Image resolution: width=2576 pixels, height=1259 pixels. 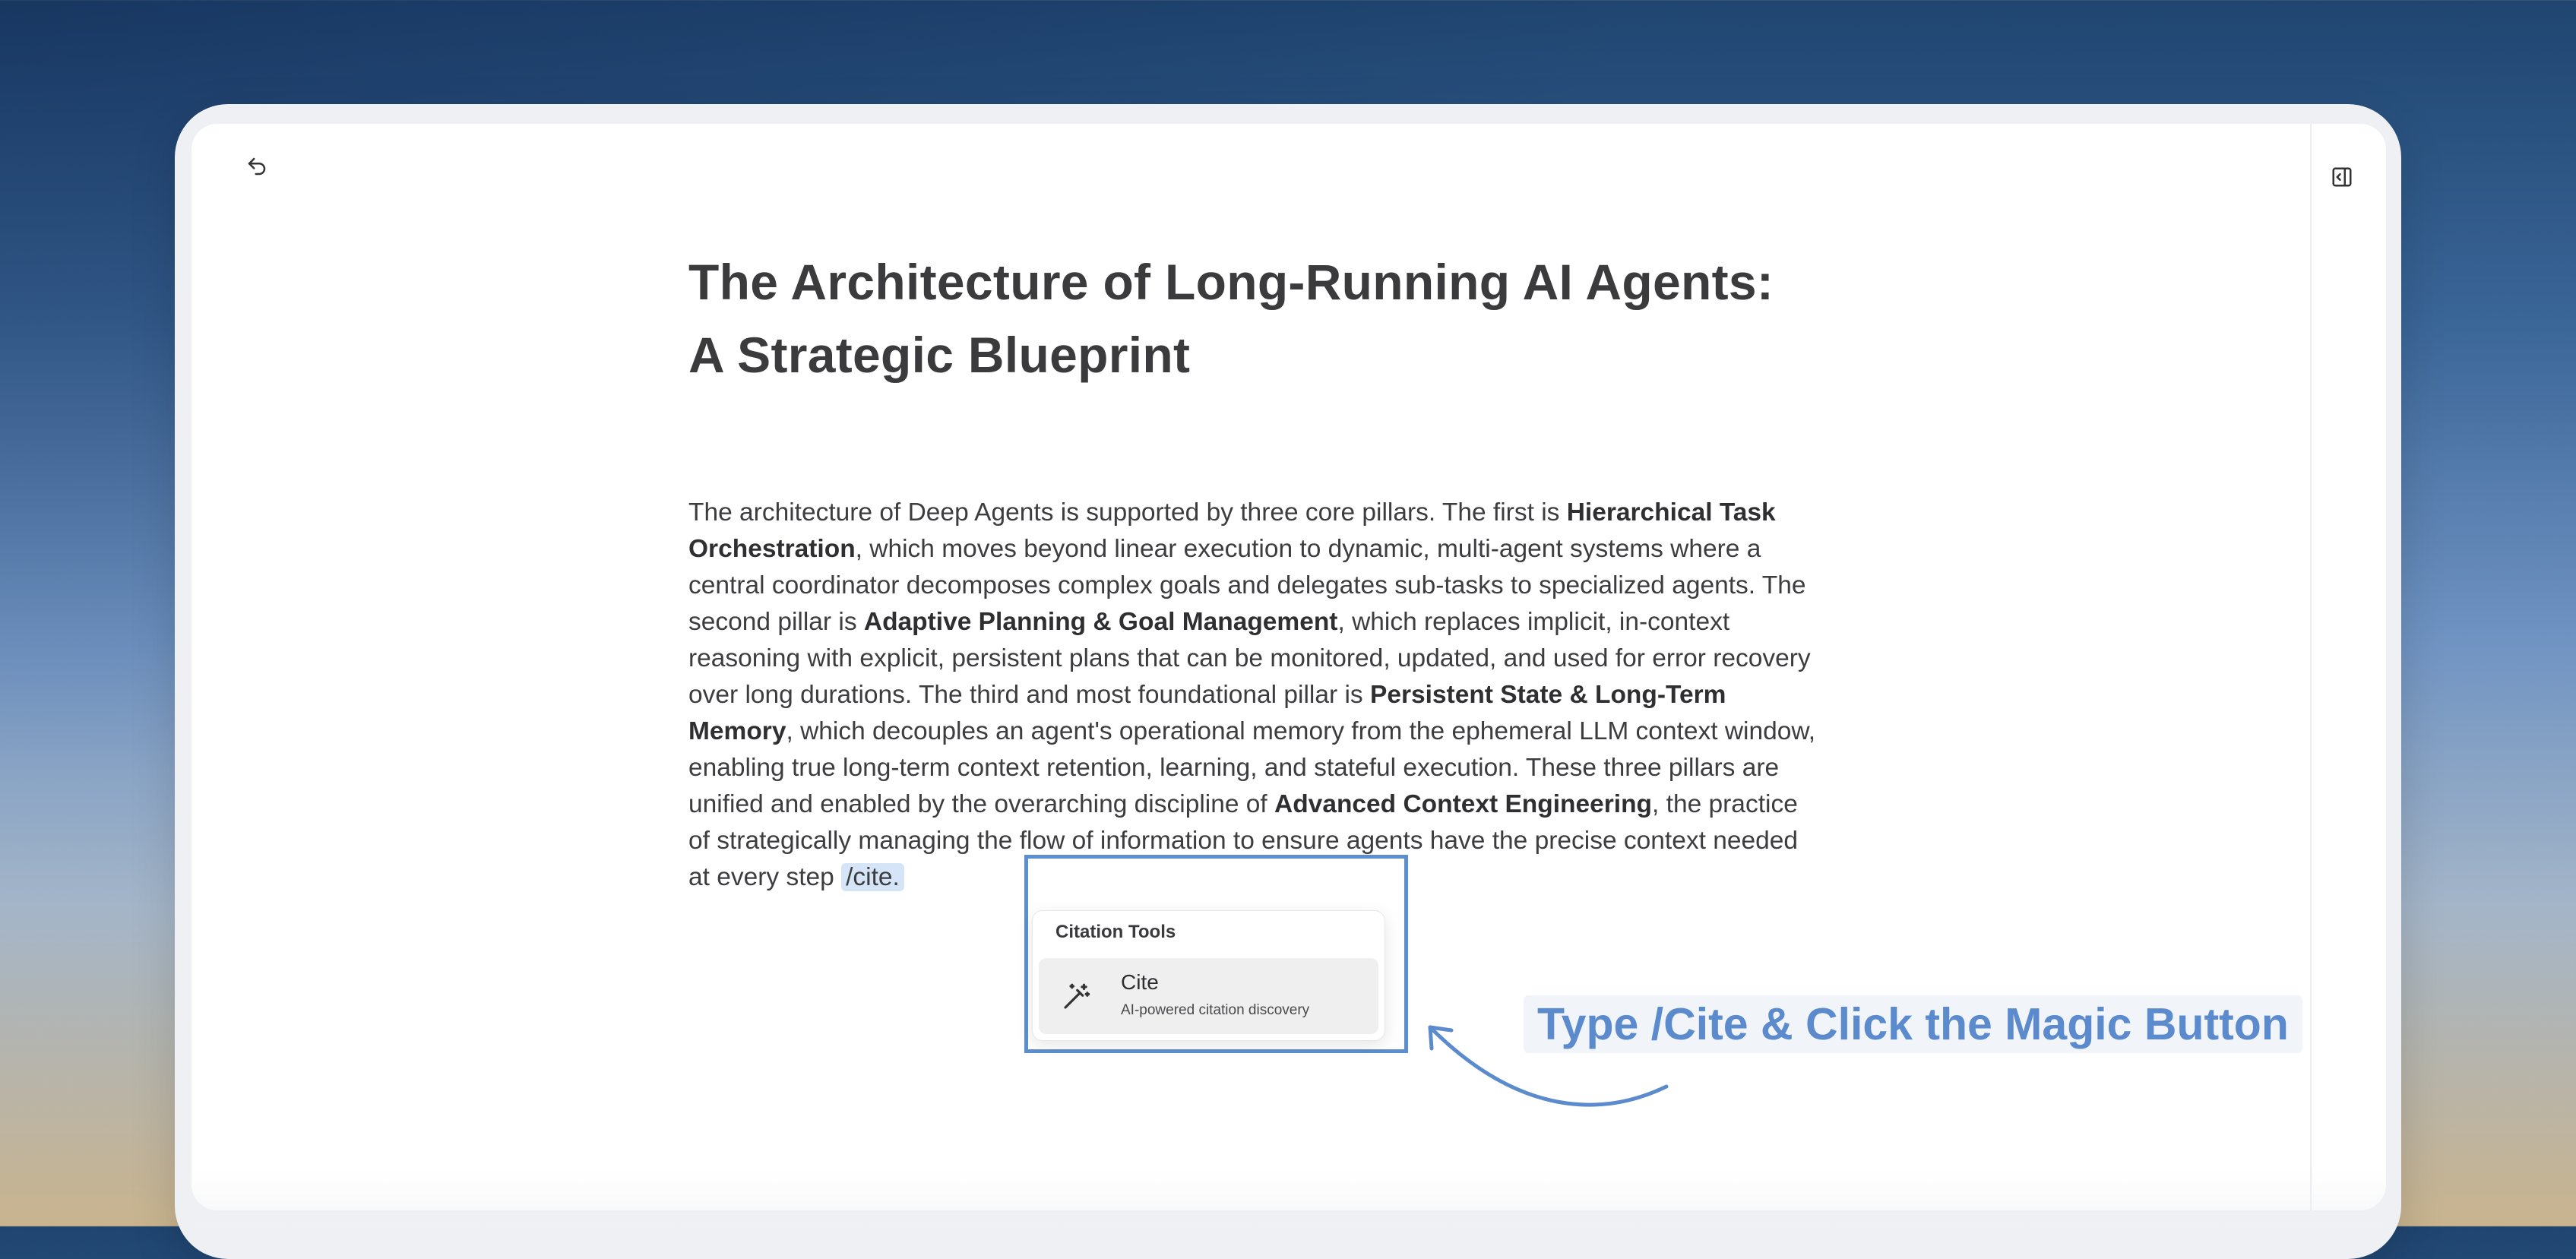 I want to click on sidebar-toggle-button, so click(x=2342, y=177).